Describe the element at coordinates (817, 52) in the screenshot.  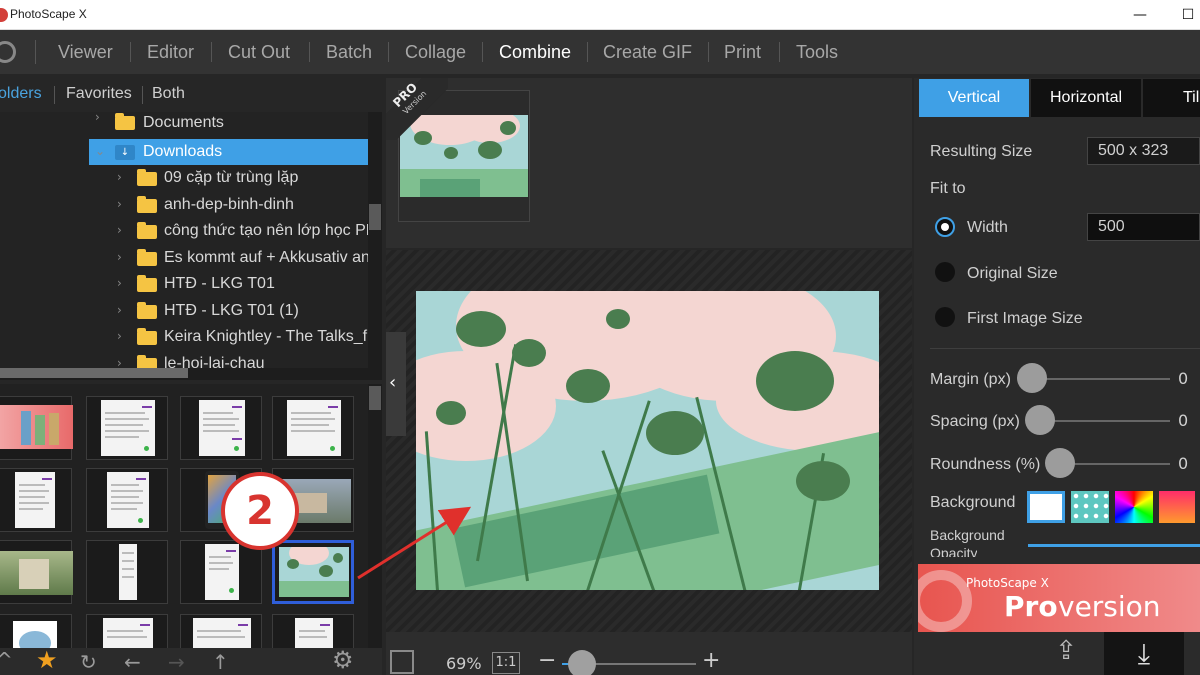
I see `menu-tools: Tools` at that location.